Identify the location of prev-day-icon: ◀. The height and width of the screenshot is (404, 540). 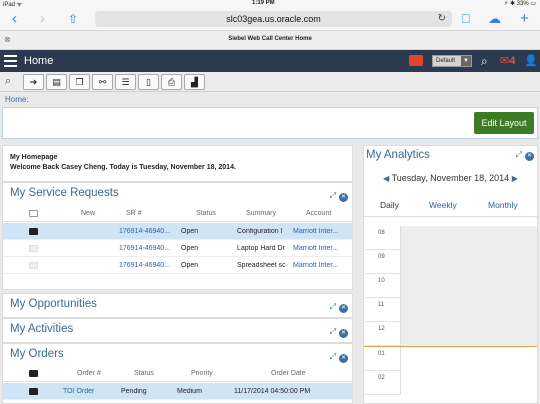
(386, 178).